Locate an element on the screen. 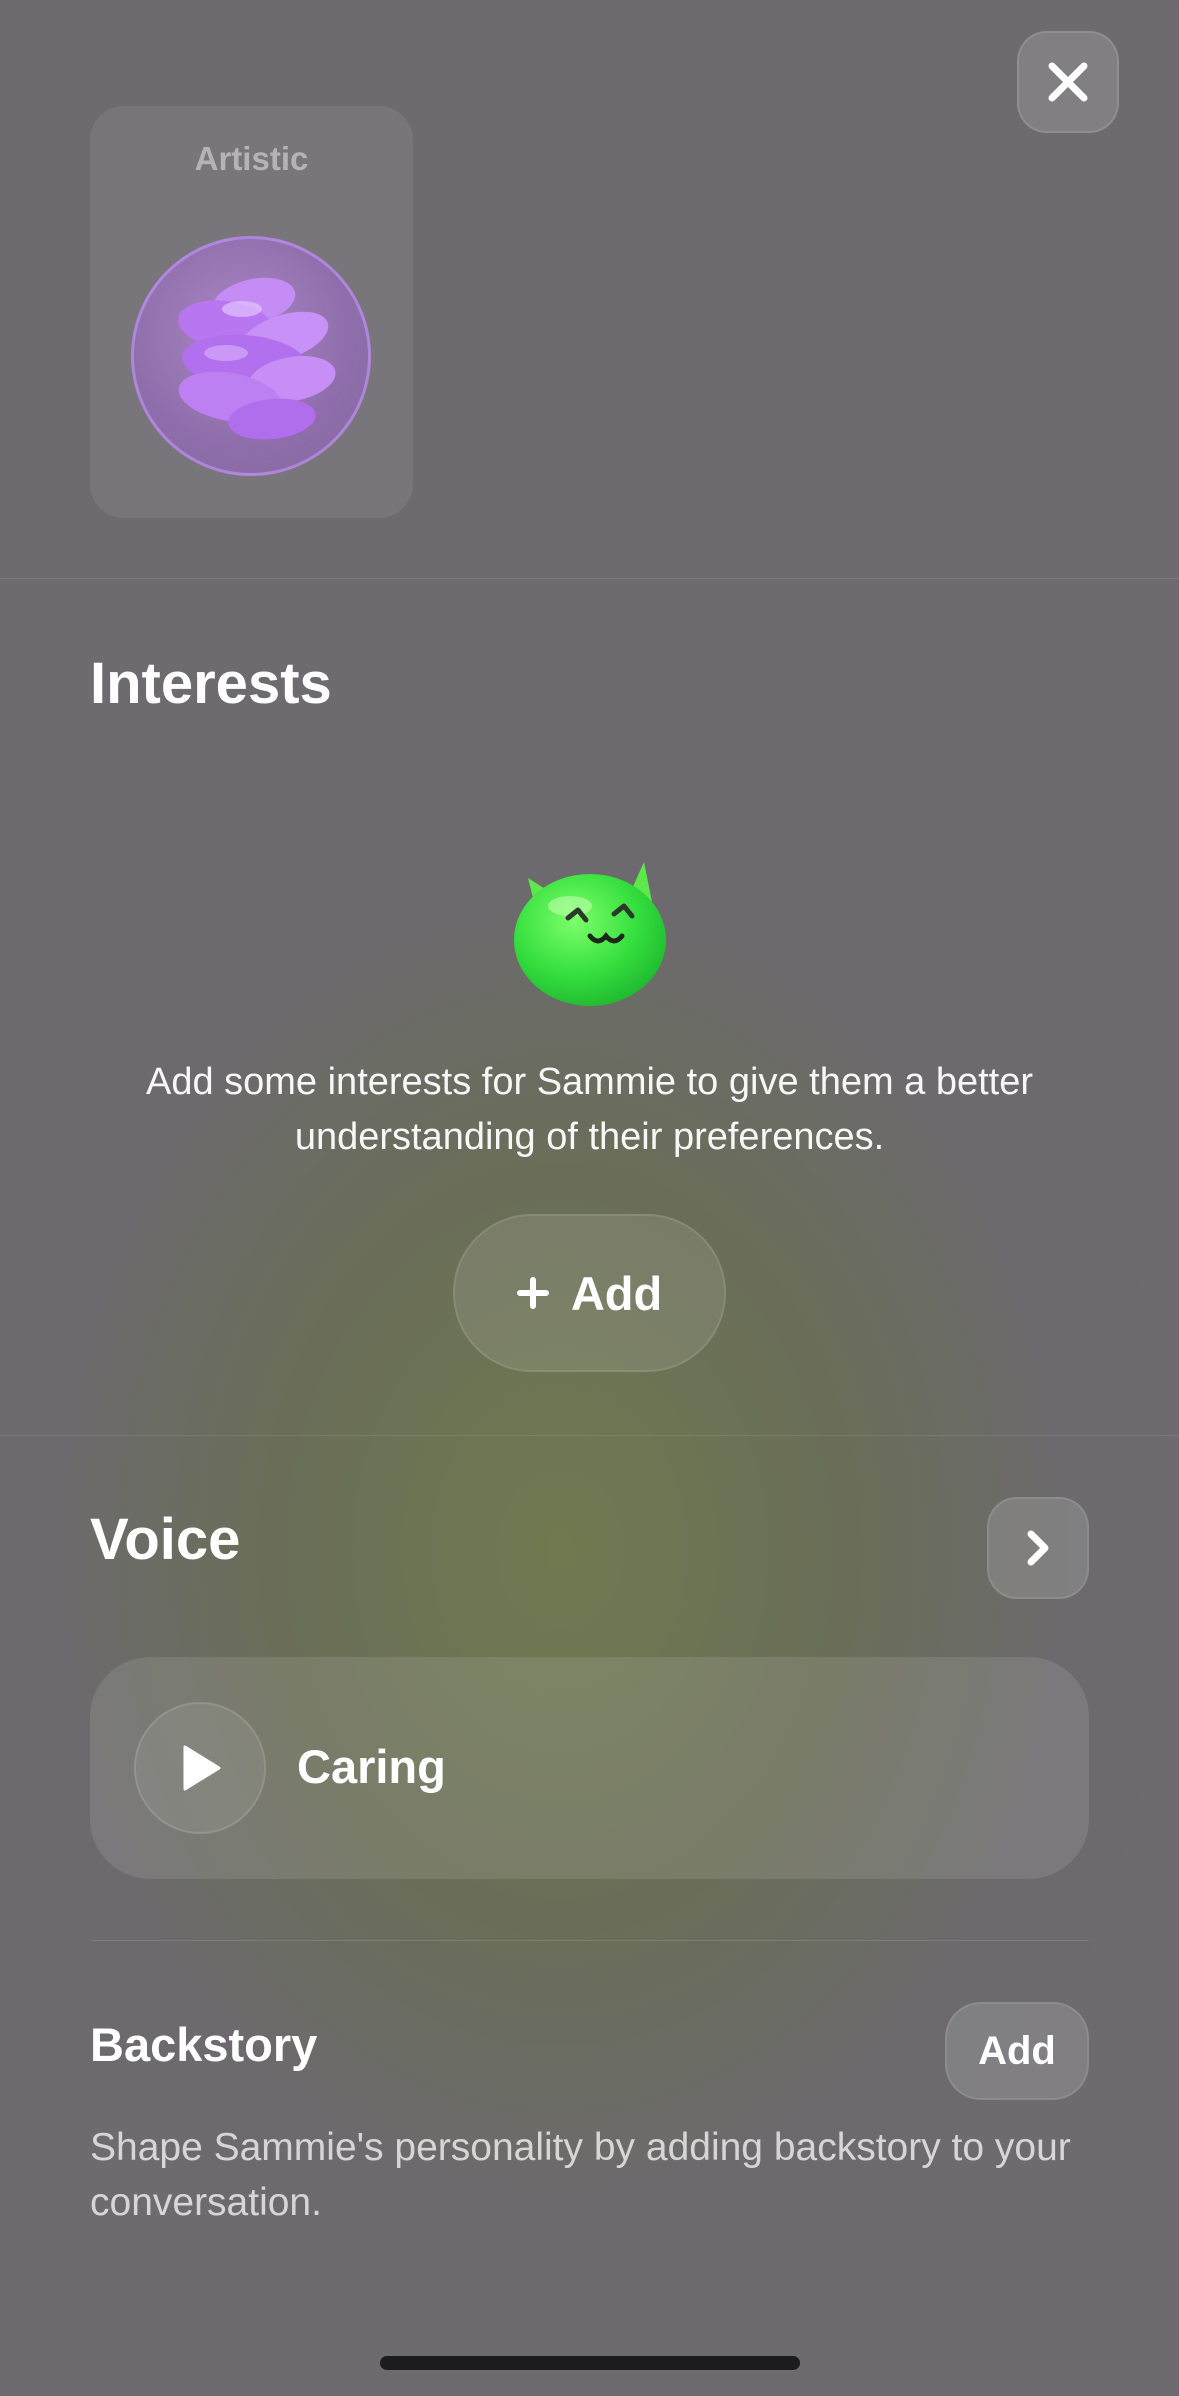  close-icon is located at coordinates (1068, 82).